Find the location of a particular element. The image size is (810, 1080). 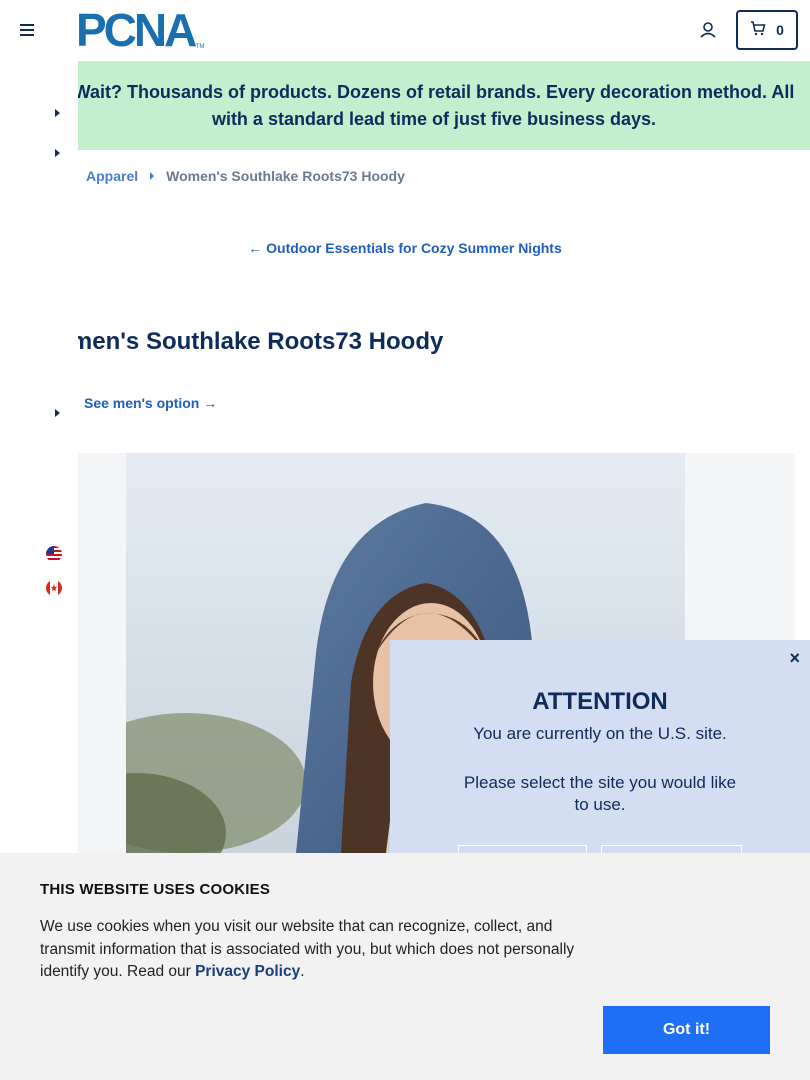

logo-text: PCNA is located at coordinates (136, 30).